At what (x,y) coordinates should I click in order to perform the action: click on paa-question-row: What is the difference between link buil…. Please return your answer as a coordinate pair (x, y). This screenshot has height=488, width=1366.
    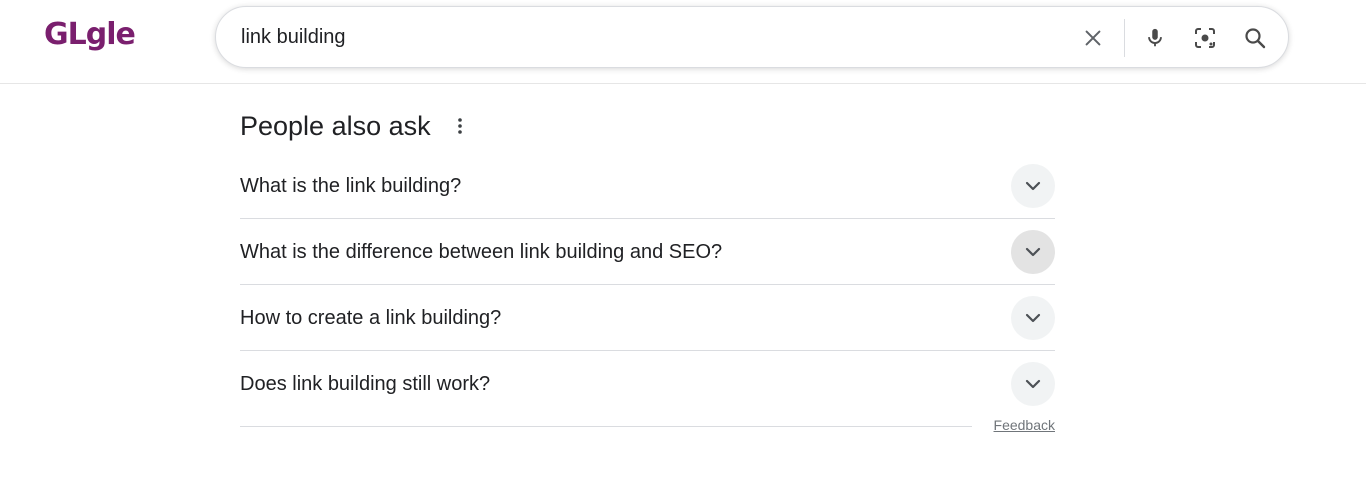
    Looking at the image, I should click on (647, 252).